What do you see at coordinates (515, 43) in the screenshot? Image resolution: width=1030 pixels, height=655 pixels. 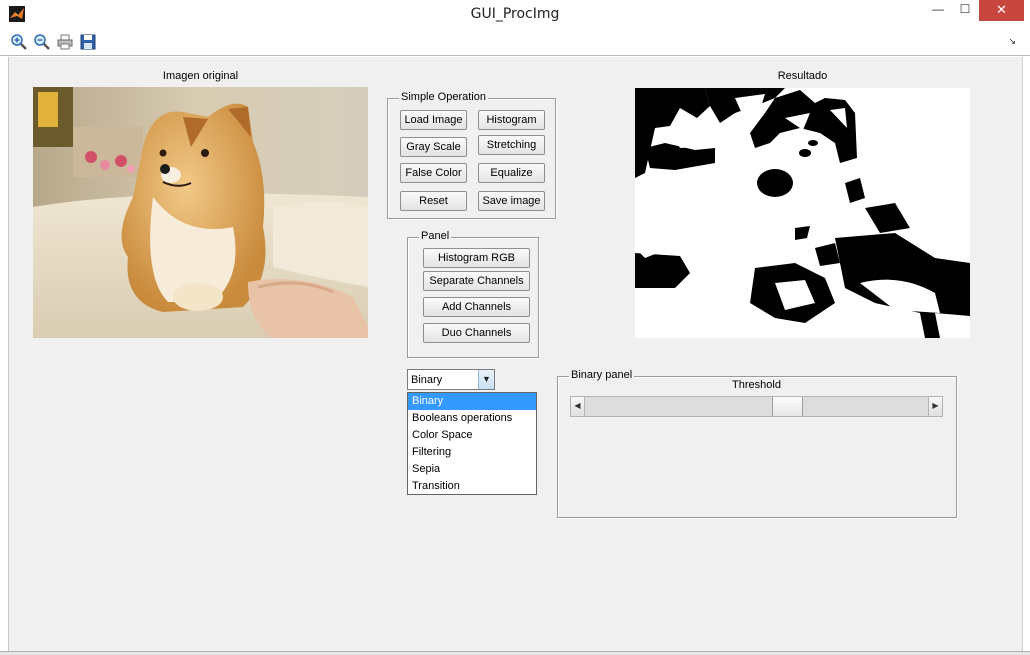 I see `toolbar: ↘` at bounding box center [515, 43].